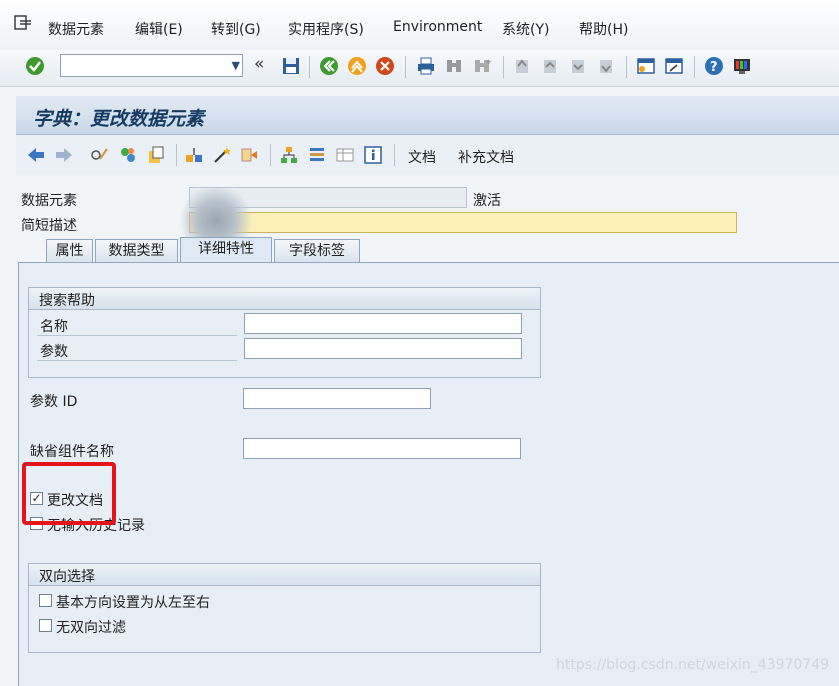  Describe the element at coordinates (284, 608) in the screenshot. I see `bidi-group: 双向选择 基本方向设置为从左至右 无双向过滤` at that location.